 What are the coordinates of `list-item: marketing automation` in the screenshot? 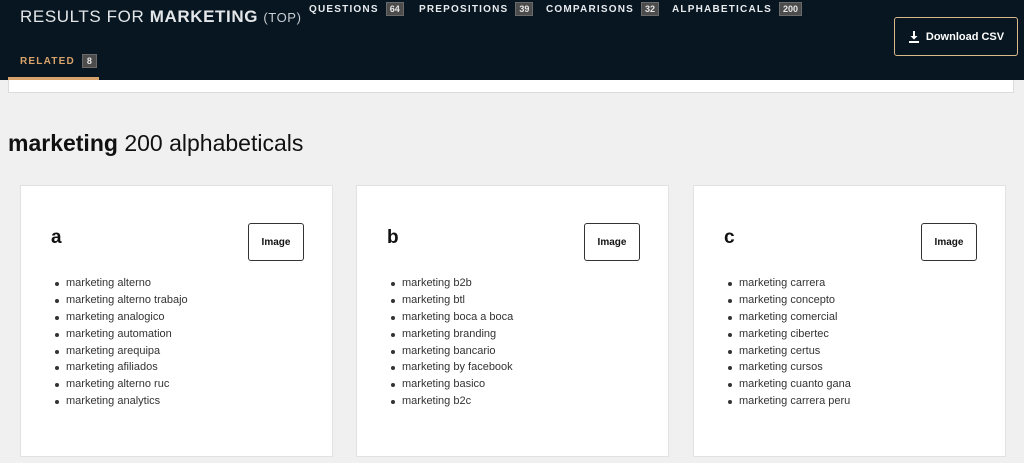 It's located at (119, 334).